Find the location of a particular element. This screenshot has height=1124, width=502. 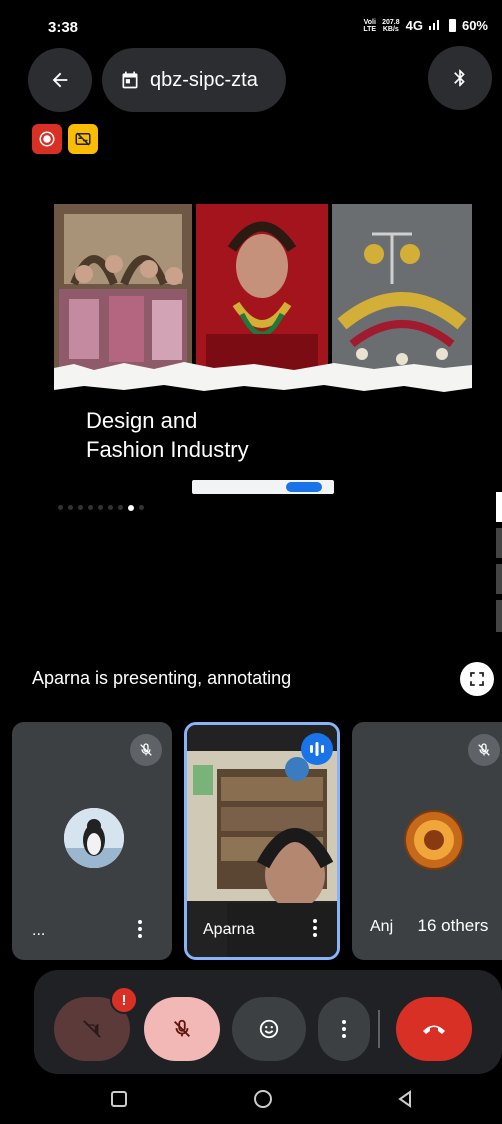

back-nav-button is located at coordinates (405, 1099).